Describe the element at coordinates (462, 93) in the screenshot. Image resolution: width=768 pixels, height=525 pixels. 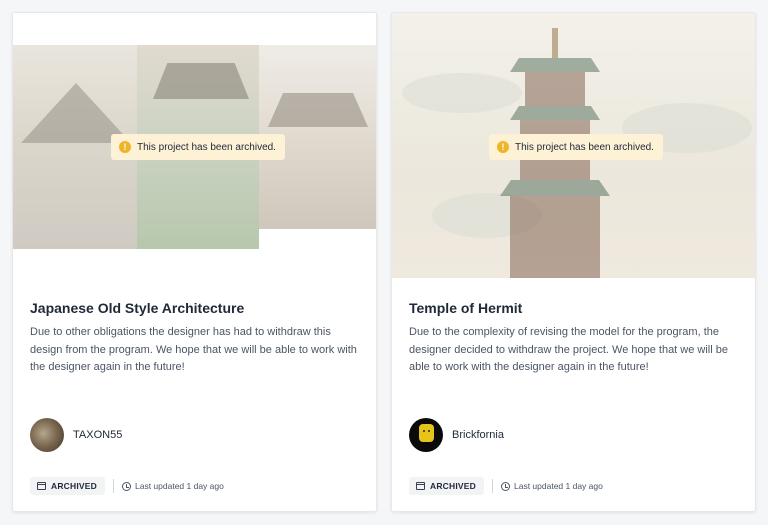
I see `image-cloud` at that location.